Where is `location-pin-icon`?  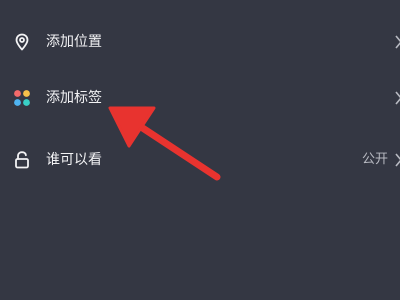
location-pin-icon is located at coordinates (22, 42).